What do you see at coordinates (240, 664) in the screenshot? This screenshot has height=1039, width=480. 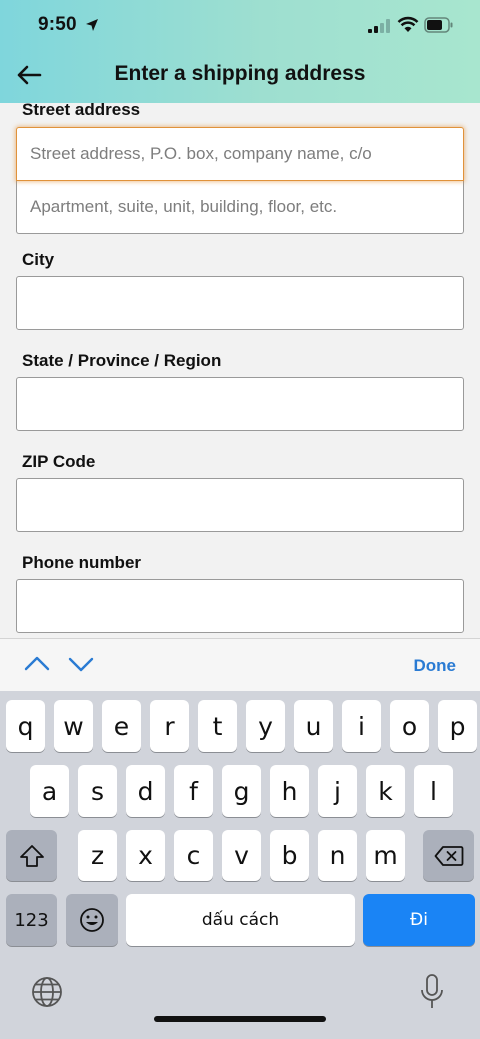 I see `keyboard-accessory-bar: Done` at bounding box center [240, 664].